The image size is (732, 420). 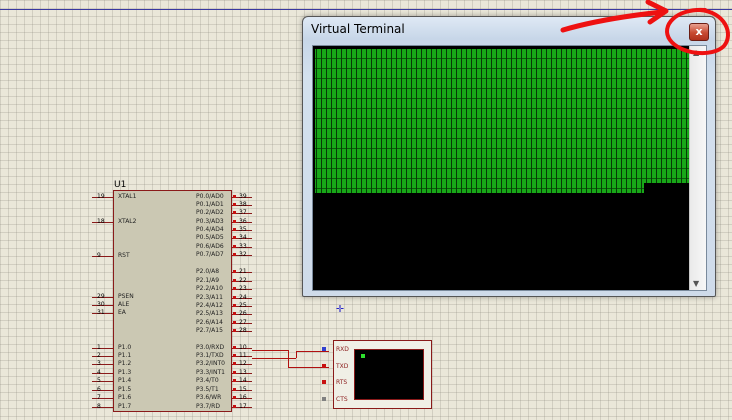 What do you see at coordinates (342, 366) in the screenshot?
I see `terminal-pin-label: TXD` at bounding box center [342, 366].